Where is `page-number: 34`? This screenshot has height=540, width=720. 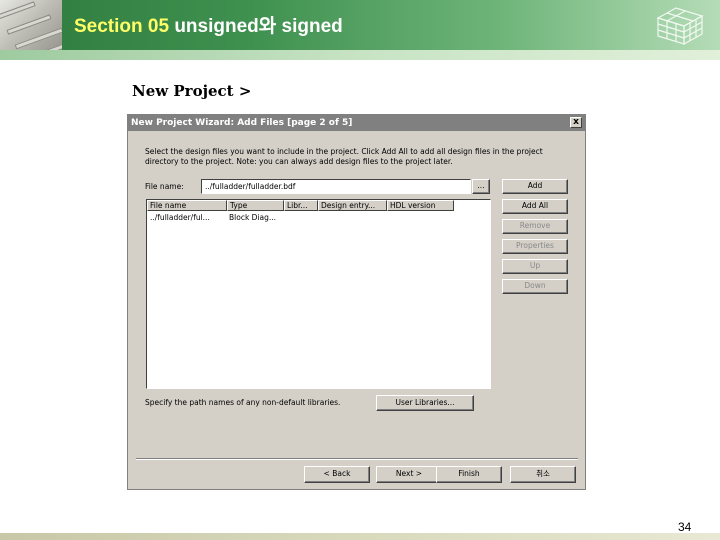
page-number: 34 is located at coordinates (685, 527).